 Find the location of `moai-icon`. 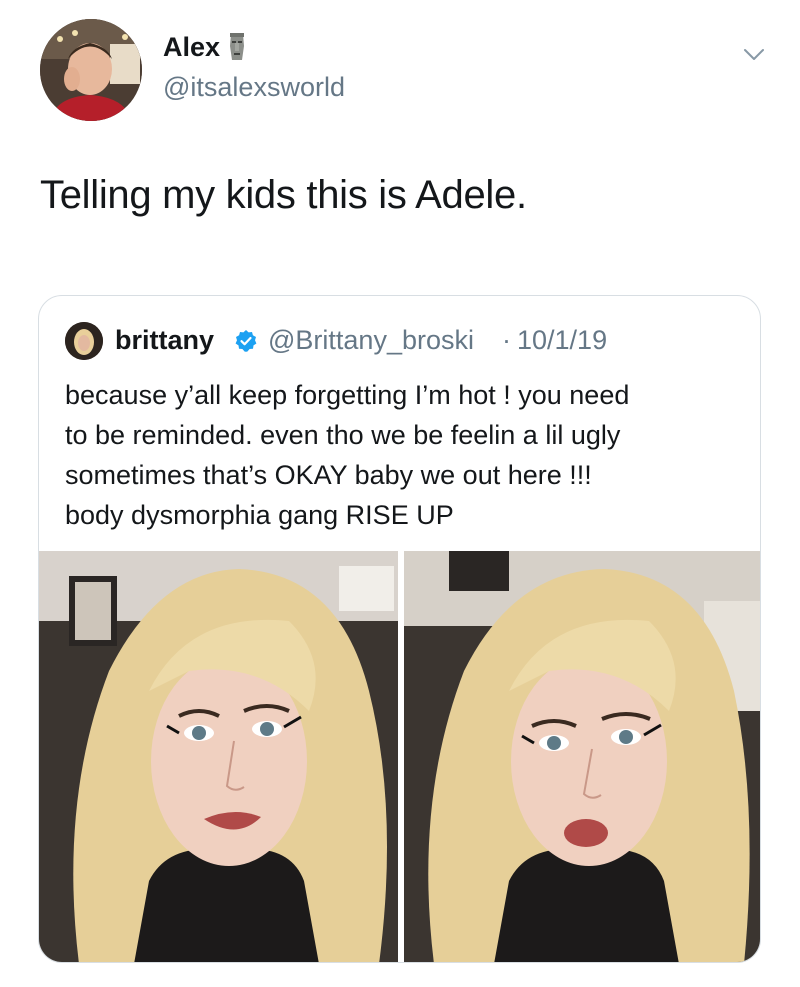

moai-icon is located at coordinates (237, 47).